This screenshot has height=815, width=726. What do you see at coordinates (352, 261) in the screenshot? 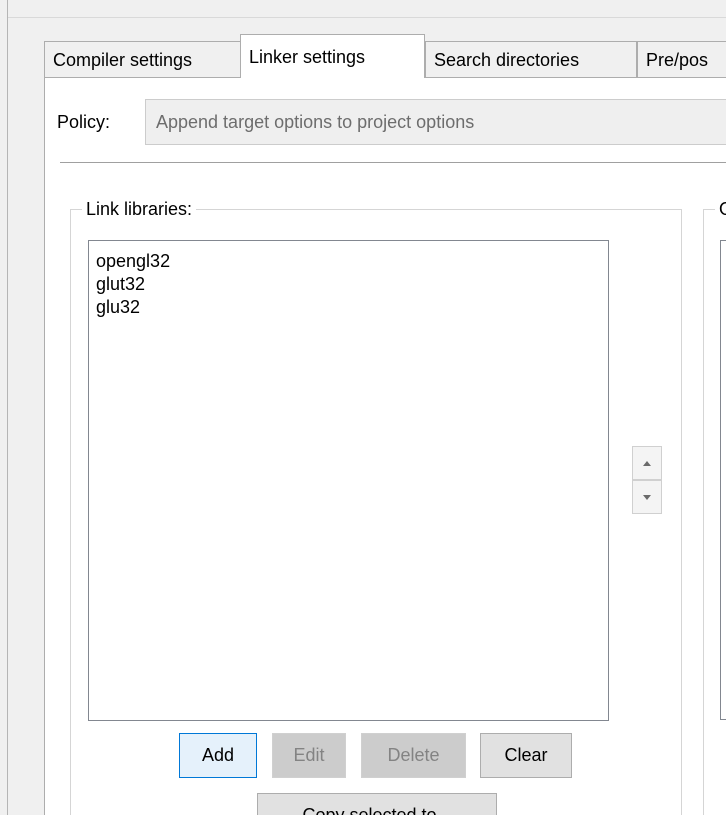
I see `list-item: opengl32` at bounding box center [352, 261].